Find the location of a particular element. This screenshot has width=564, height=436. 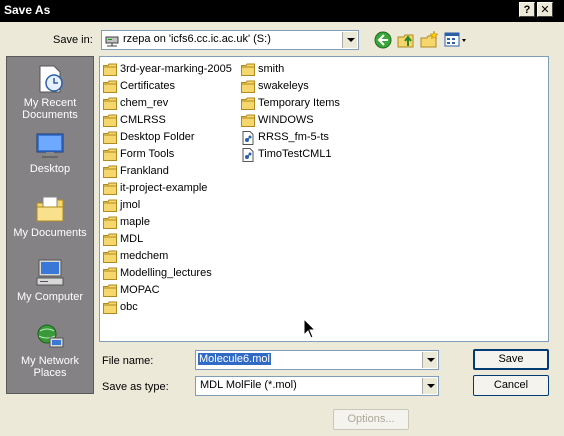

place-label: My Computer is located at coordinates (50, 297).